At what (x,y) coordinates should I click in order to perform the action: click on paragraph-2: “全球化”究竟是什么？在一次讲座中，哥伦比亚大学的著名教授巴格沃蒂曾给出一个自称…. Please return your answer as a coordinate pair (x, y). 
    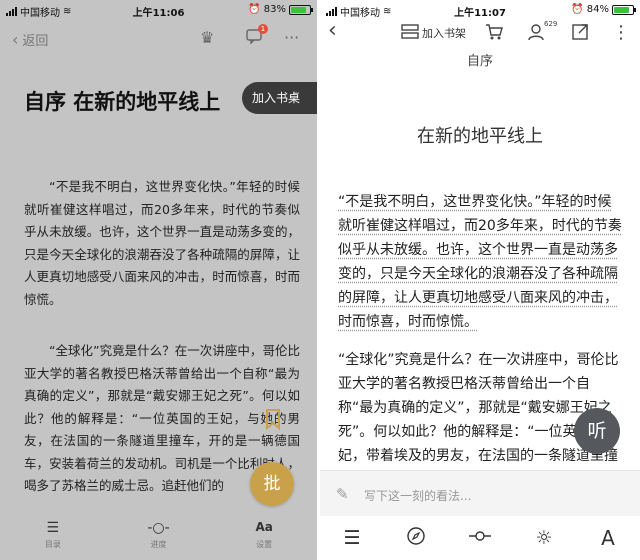
    Looking at the image, I should click on (478, 408).